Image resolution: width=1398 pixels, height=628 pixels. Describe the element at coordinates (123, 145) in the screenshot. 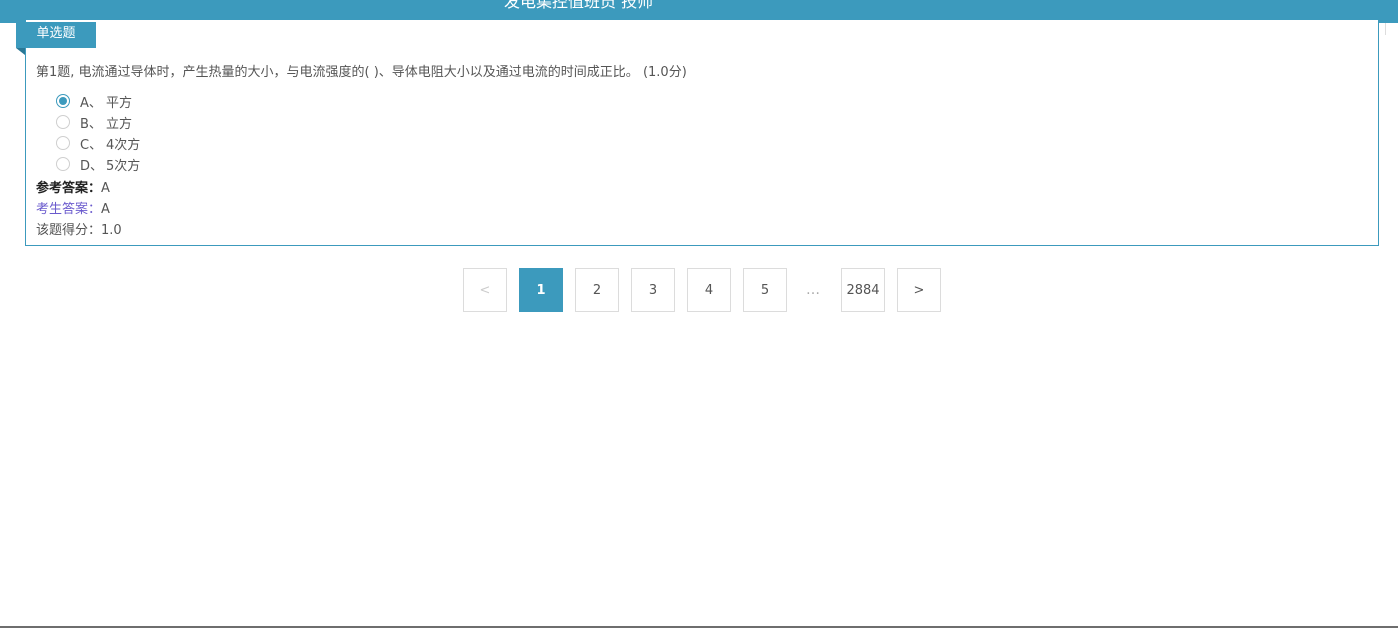

I see `option-text: 4次方` at that location.